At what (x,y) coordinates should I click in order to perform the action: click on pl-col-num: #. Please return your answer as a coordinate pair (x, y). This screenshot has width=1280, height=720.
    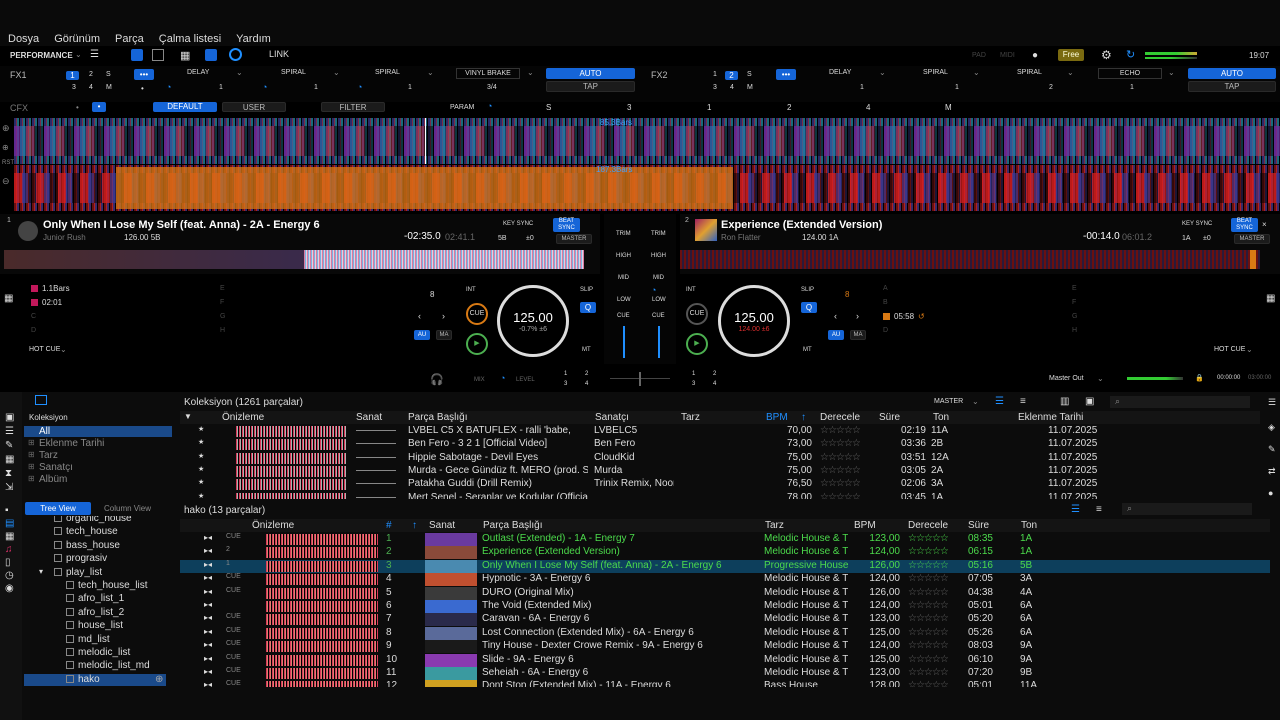
    Looking at the image, I should click on (389, 525).